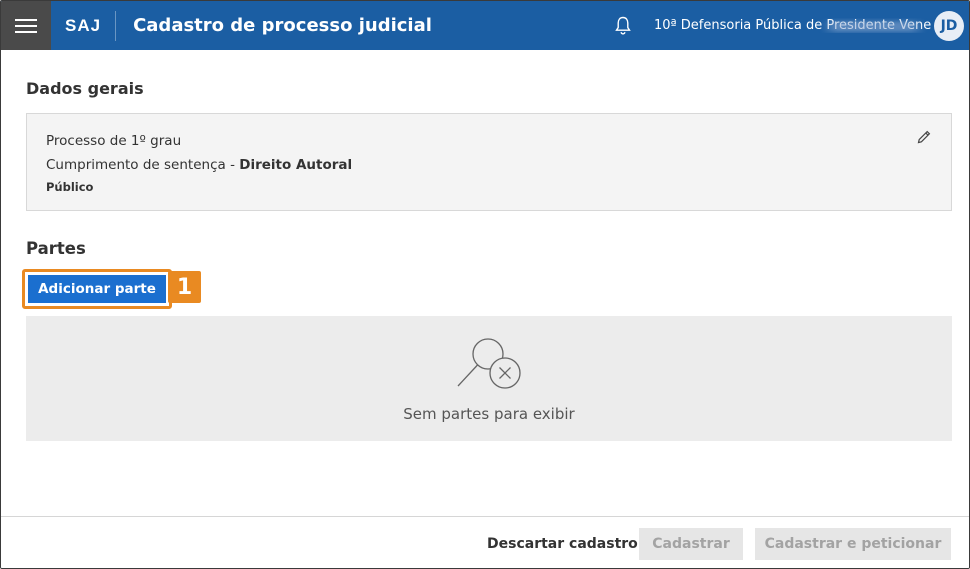 This screenshot has height=569, width=970. What do you see at coordinates (489, 366) in the screenshot?
I see `search-not-found-icon` at bounding box center [489, 366].